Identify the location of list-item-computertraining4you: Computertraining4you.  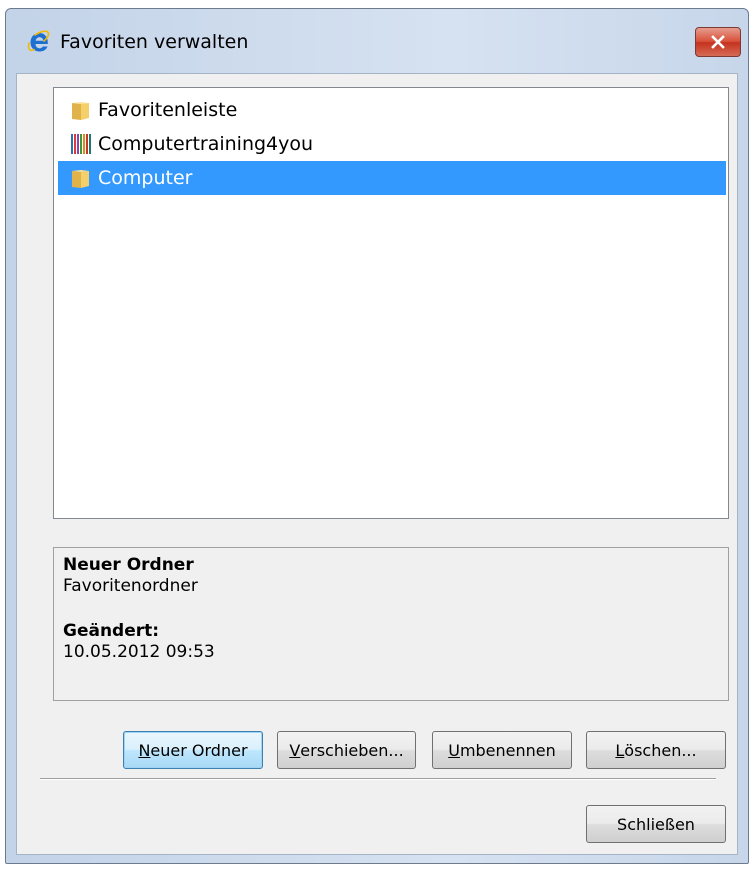
(392, 144).